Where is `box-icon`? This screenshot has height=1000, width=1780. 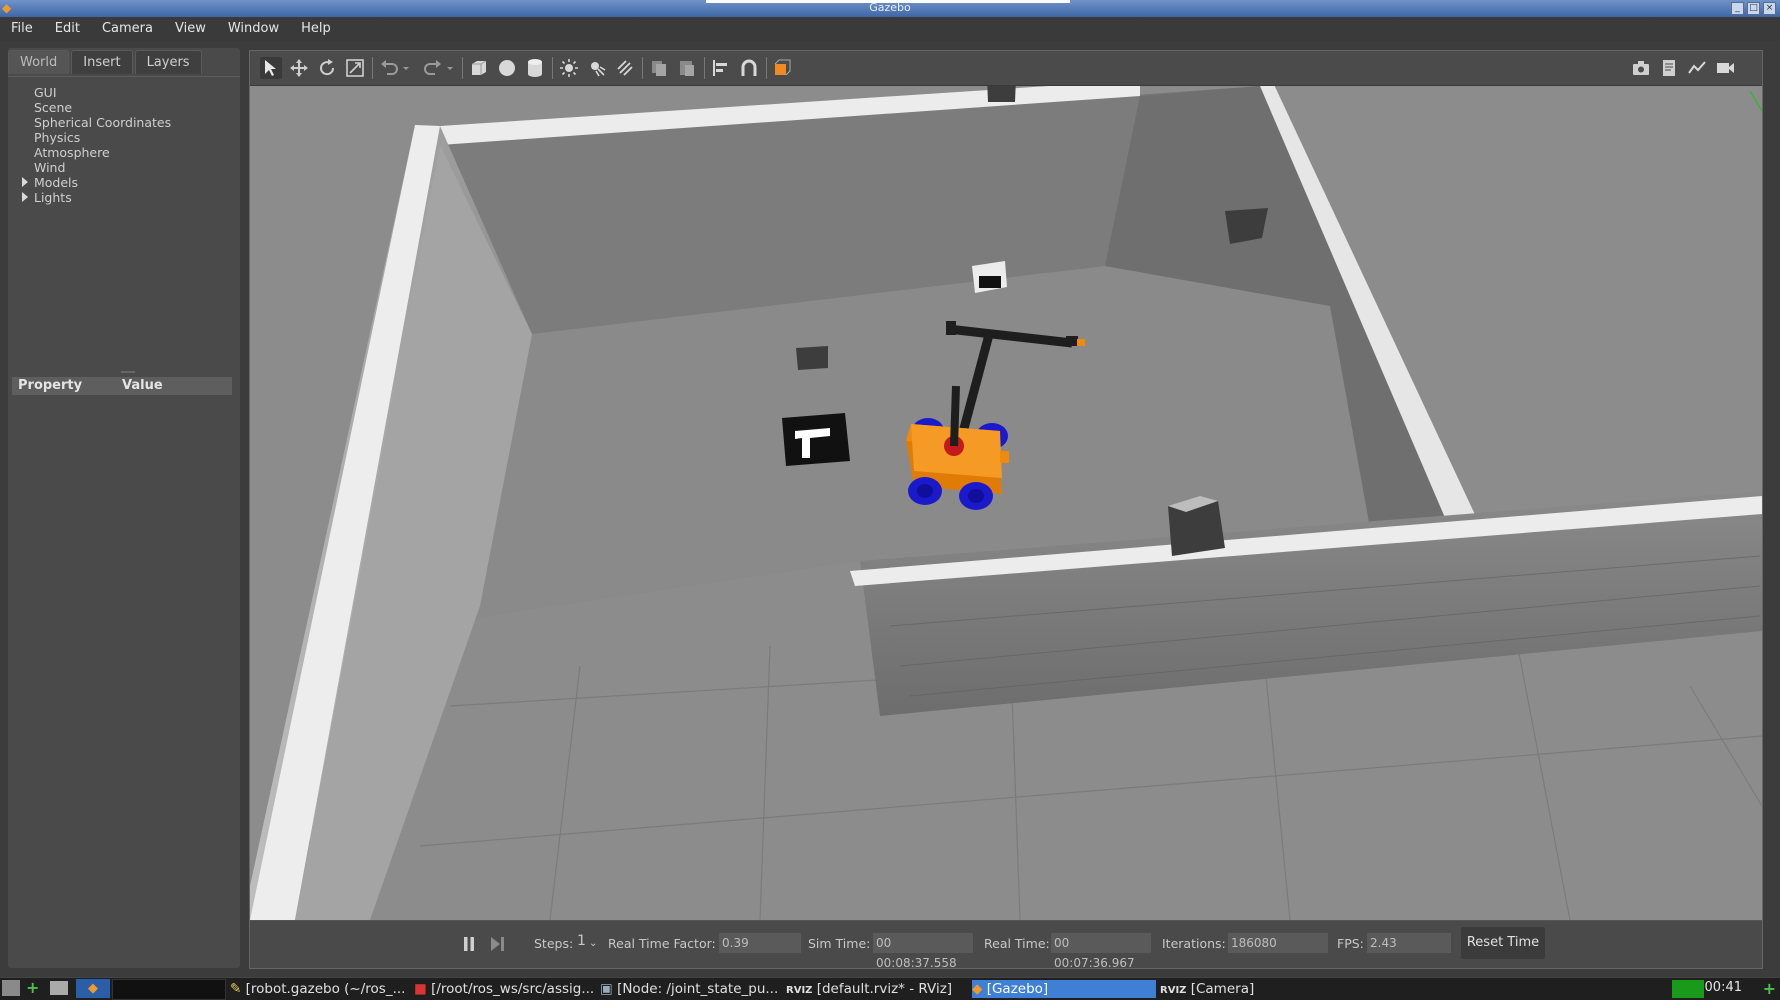 box-icon is located at coordinates (479, 68).